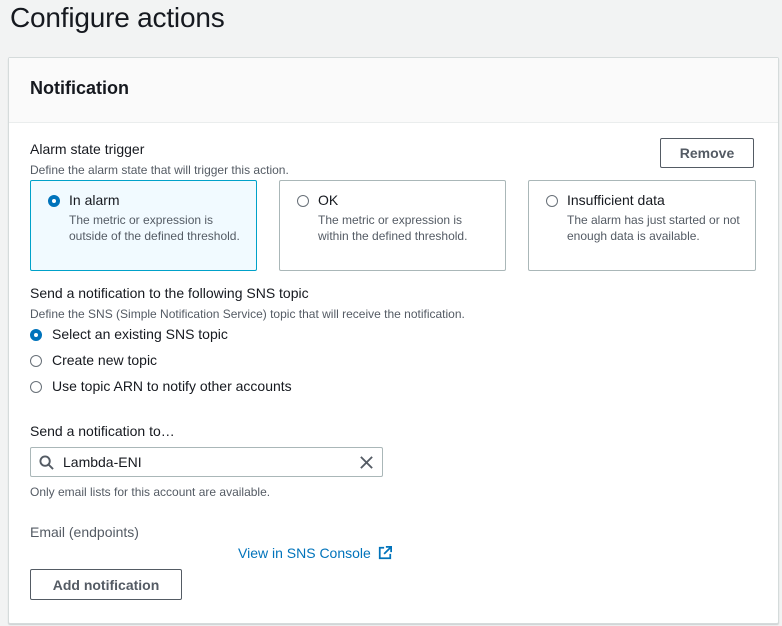 The image size is (782, 626). What do you see at coordinates (117, 17) in the screenshot?
I see `page-title: Configure actions` at bounding box center [117, 17].